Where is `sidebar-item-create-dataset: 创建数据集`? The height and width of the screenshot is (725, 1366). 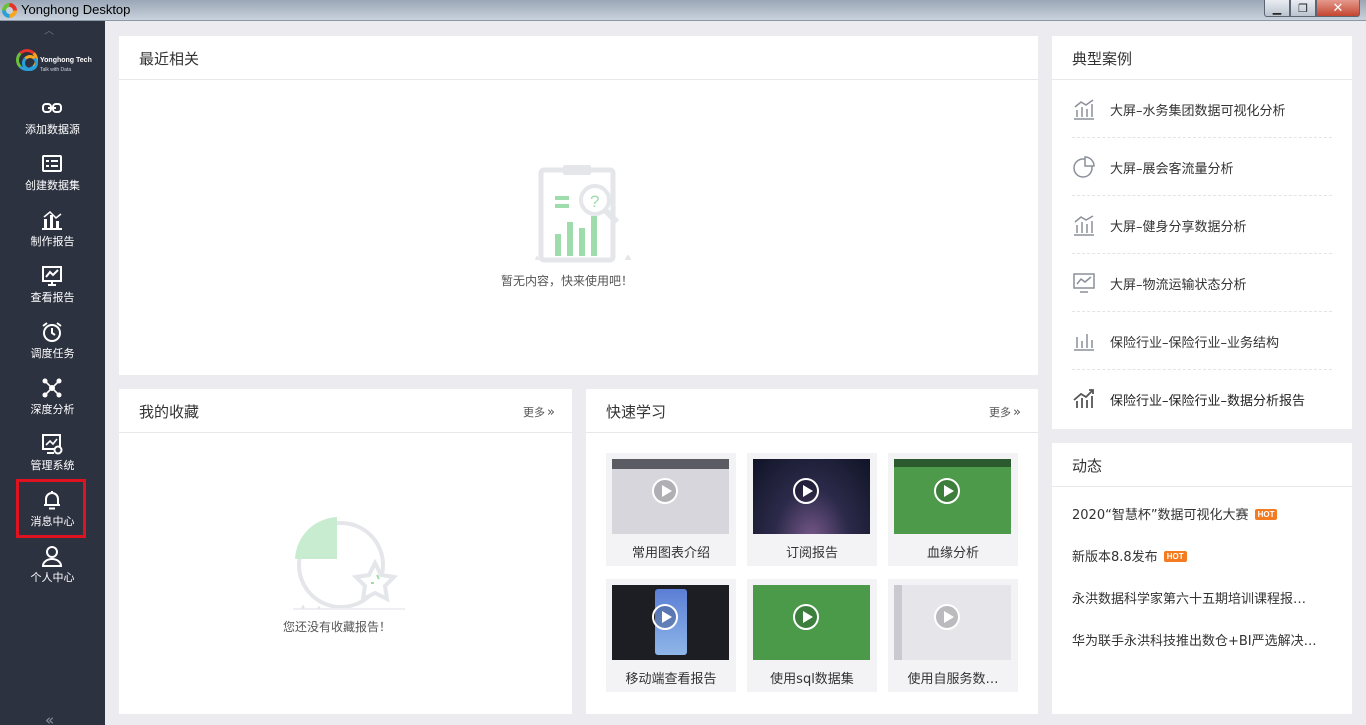
sidebar-item-create-dataset: 创建数据集 is located at coordinates (52, 181).